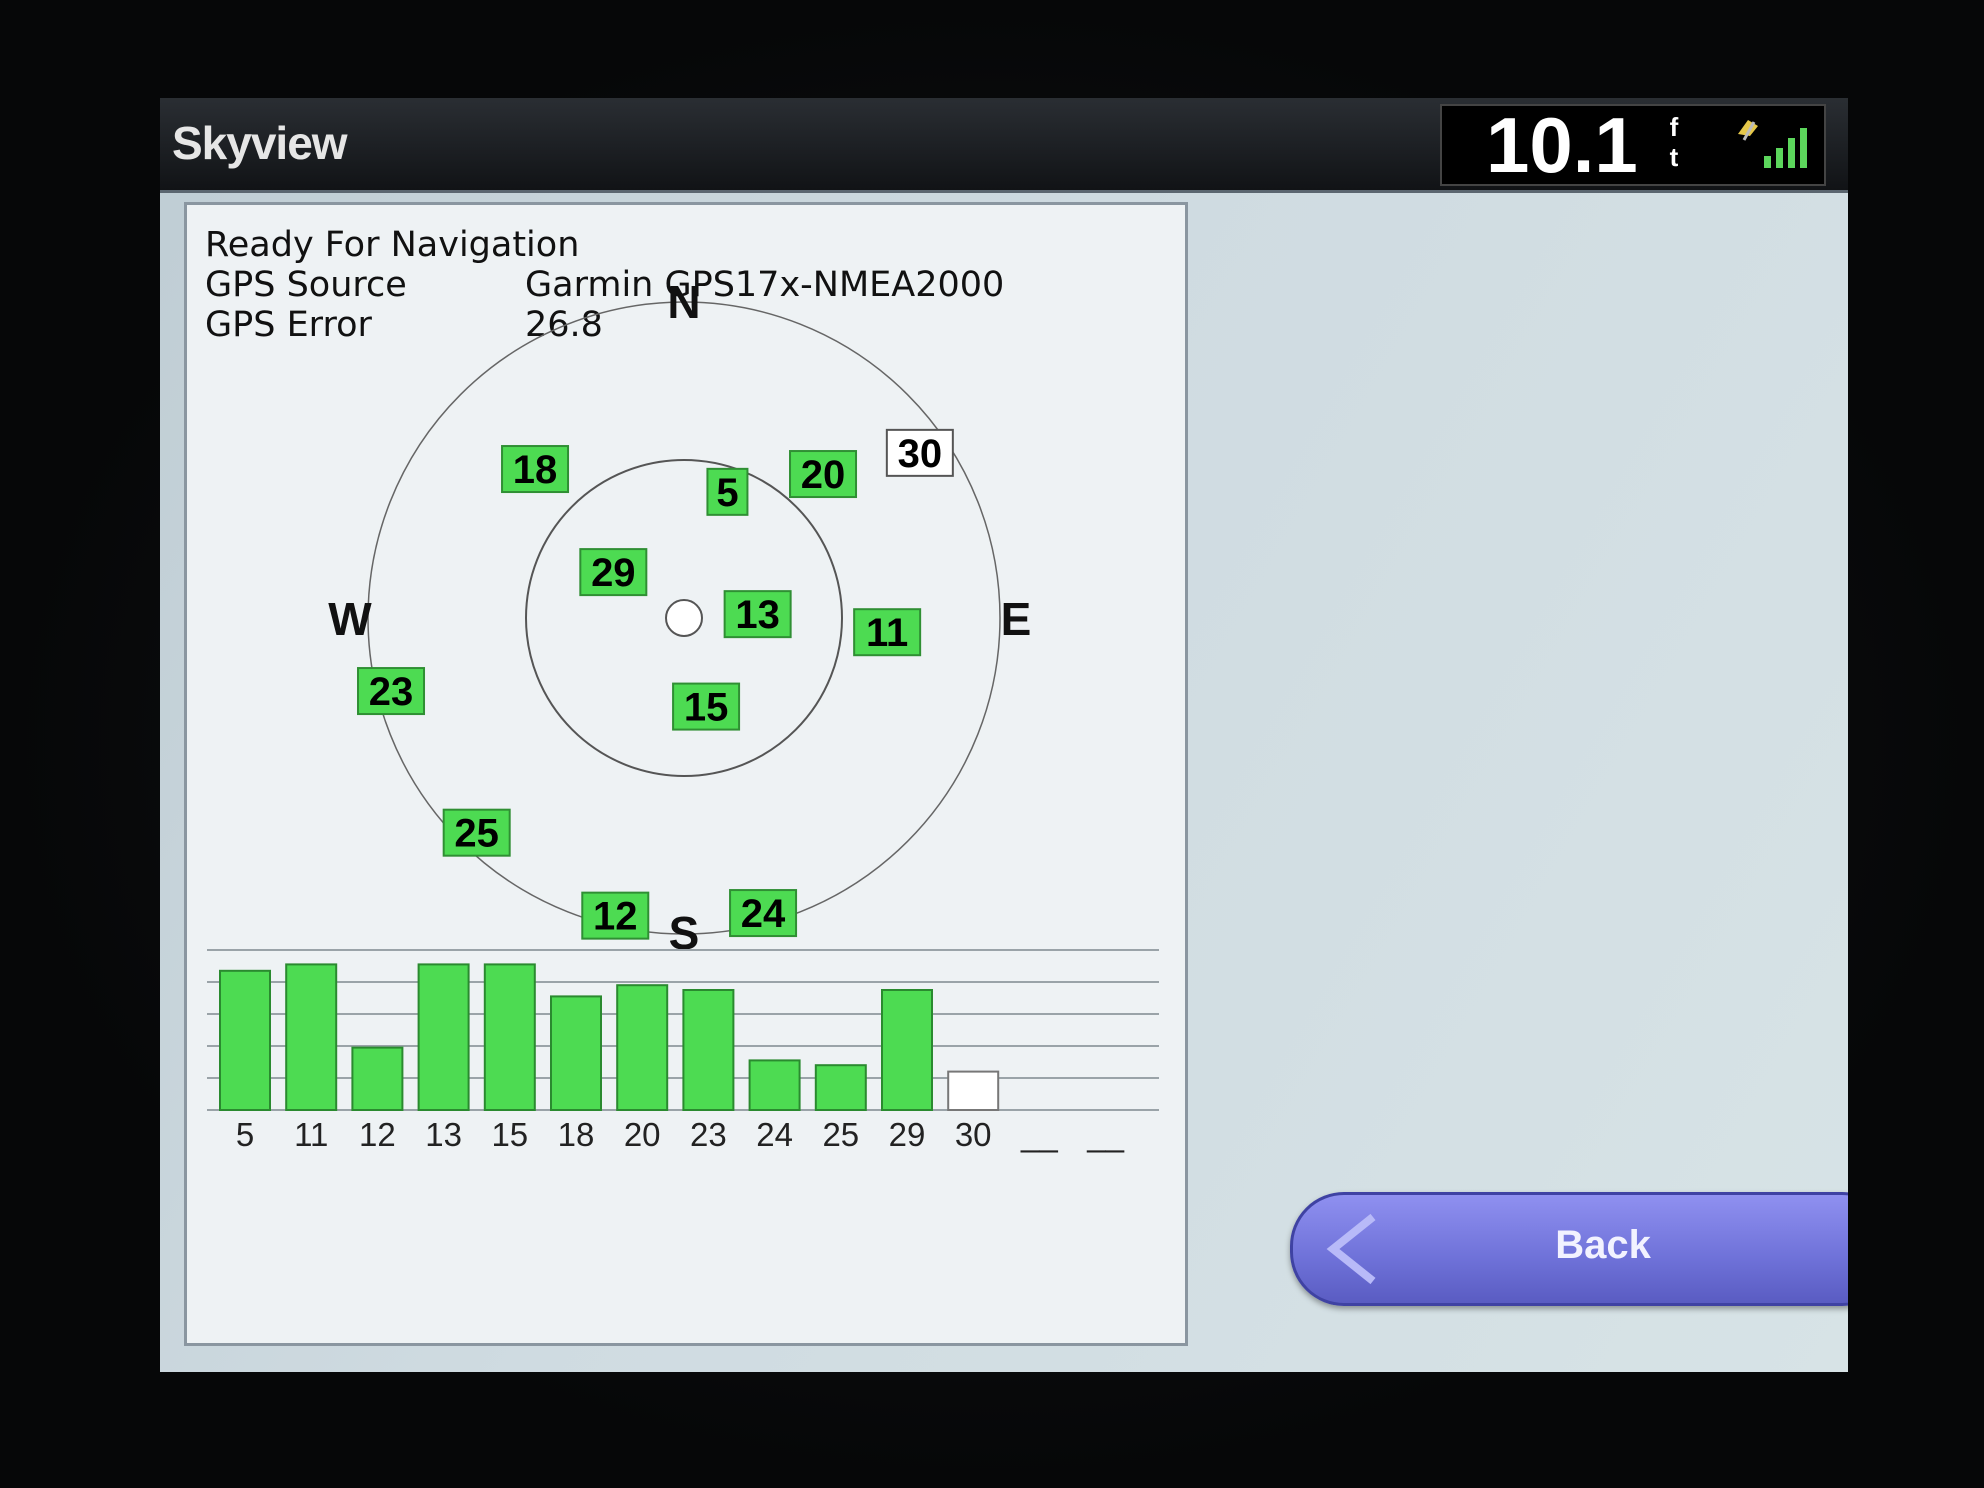 The height and width of the screenshot is (1488, 1984). What do you see at coordinates (350, 619) in the screenshot?
I see `compass-west: W` at bounding box center [350, 619].